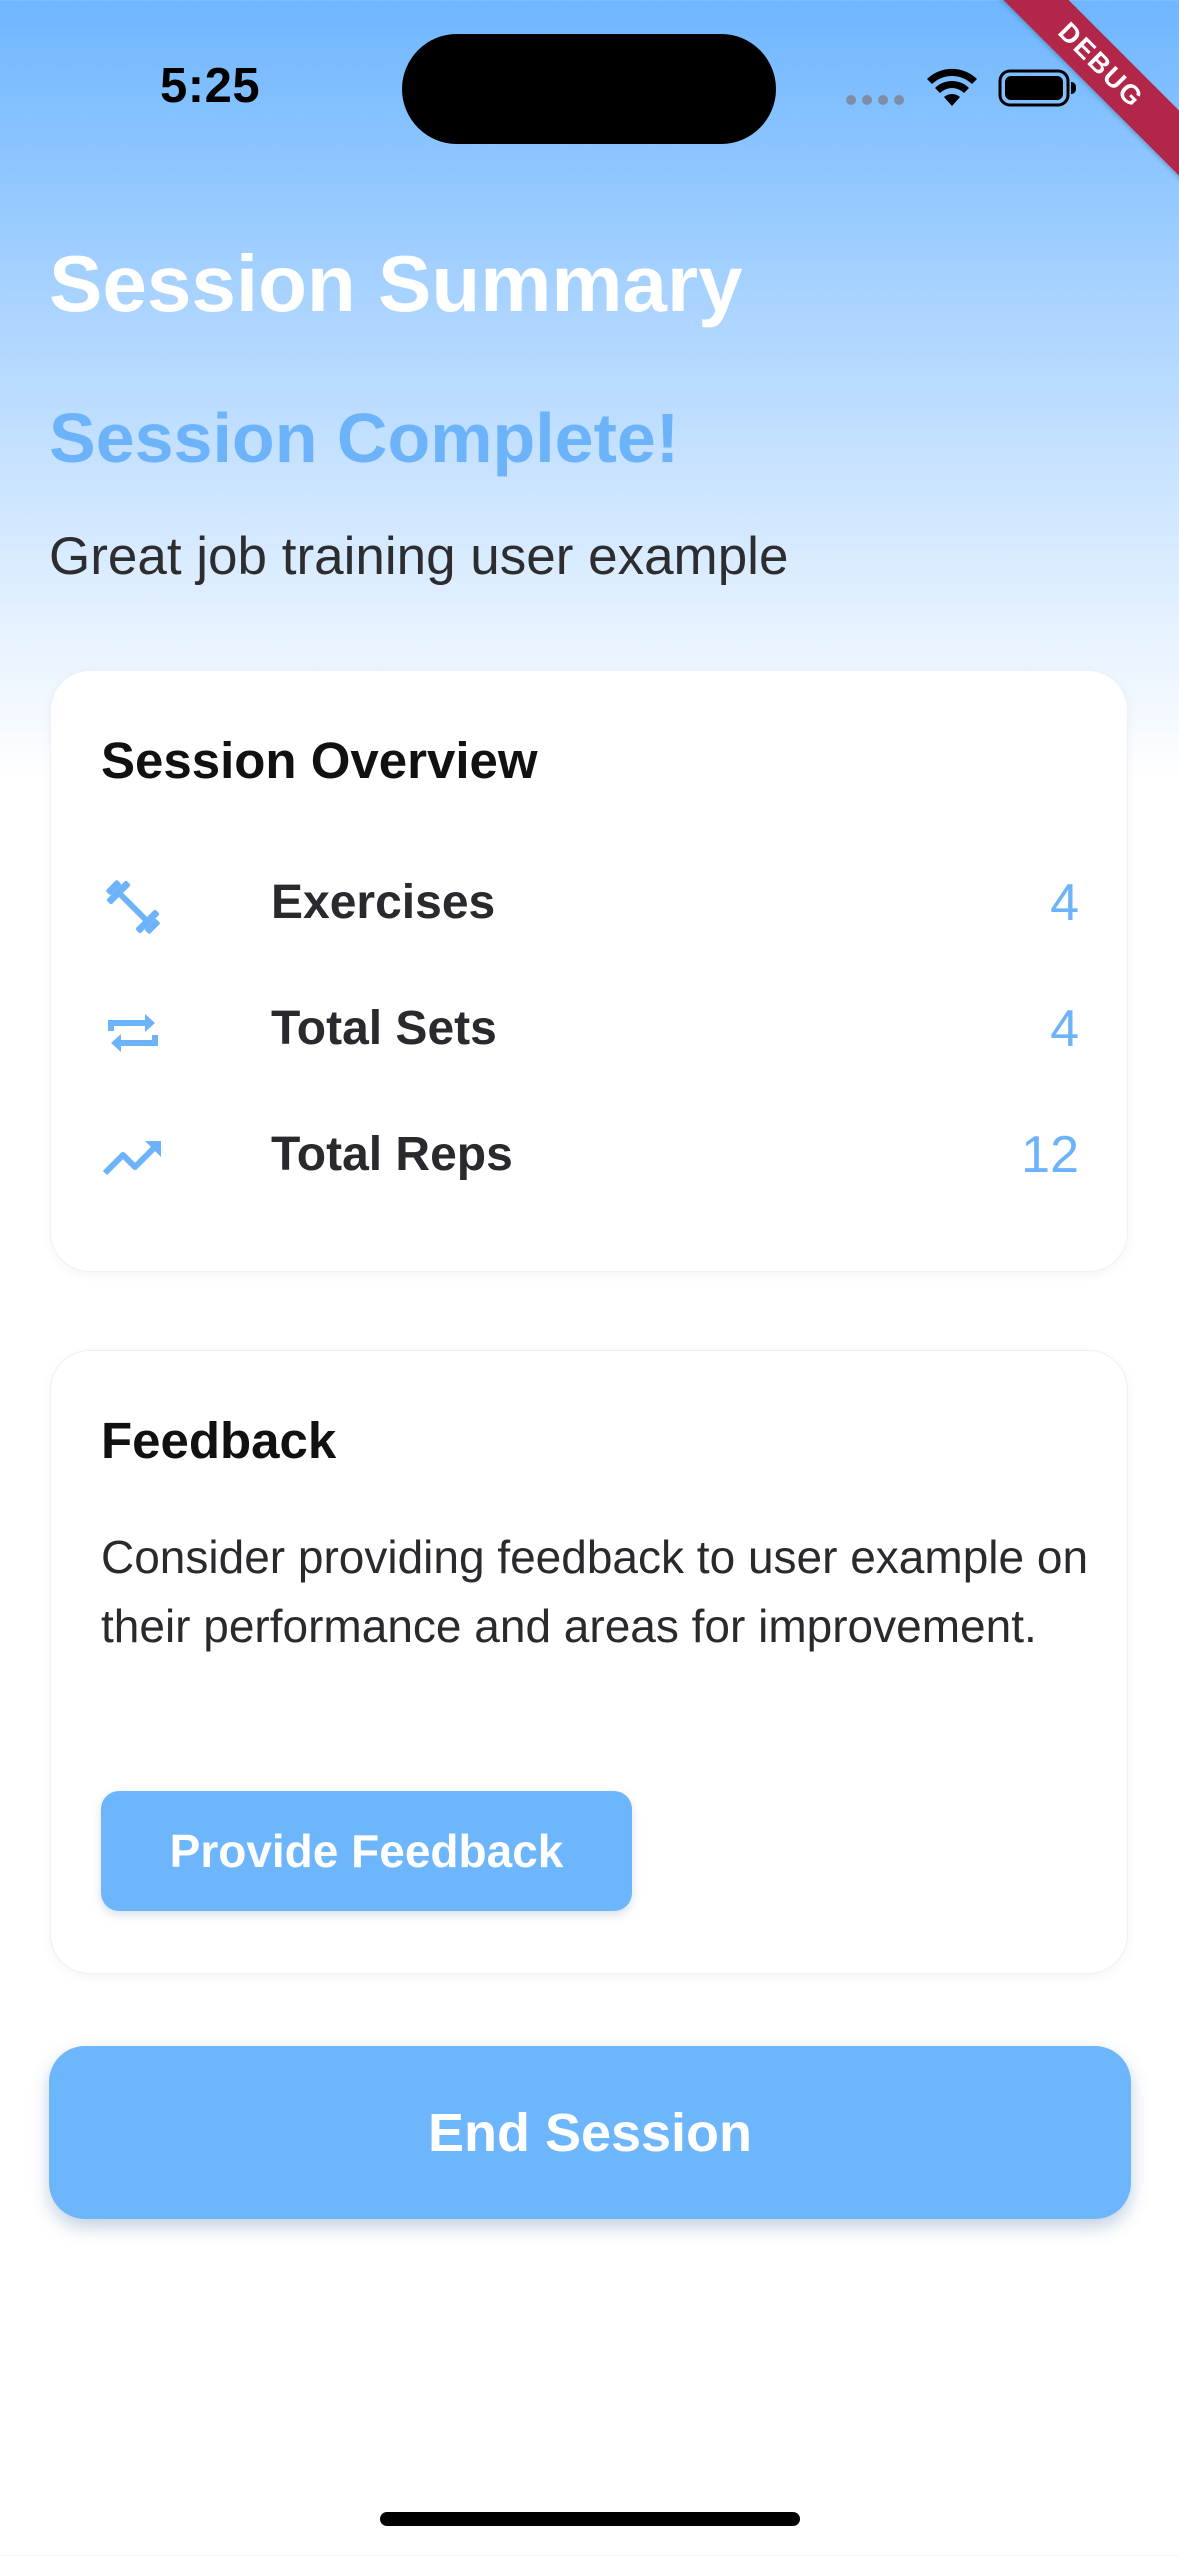 This screenshot has height=2556, width=1179. Describe the element at coordinates (1037, 88) in the screenshot. I see `battery-icon` at that location.